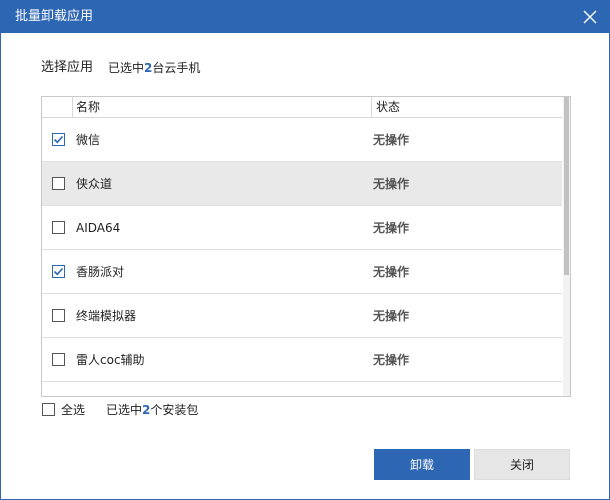 Image resolution: width=610 pixels, height=500 pixels. What do you see at coordinates (88, 140) in the screenshot?
I see `app-name: 微信` at bounding box center [88, 140].